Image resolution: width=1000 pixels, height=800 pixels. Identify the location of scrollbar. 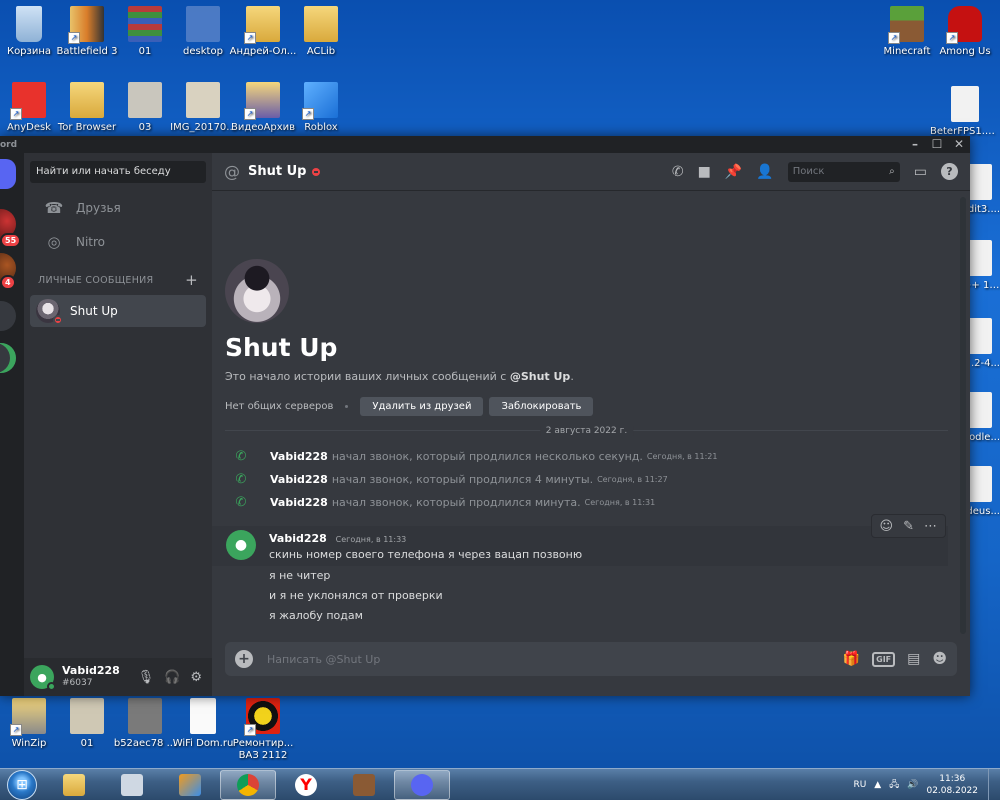
(963, 415).